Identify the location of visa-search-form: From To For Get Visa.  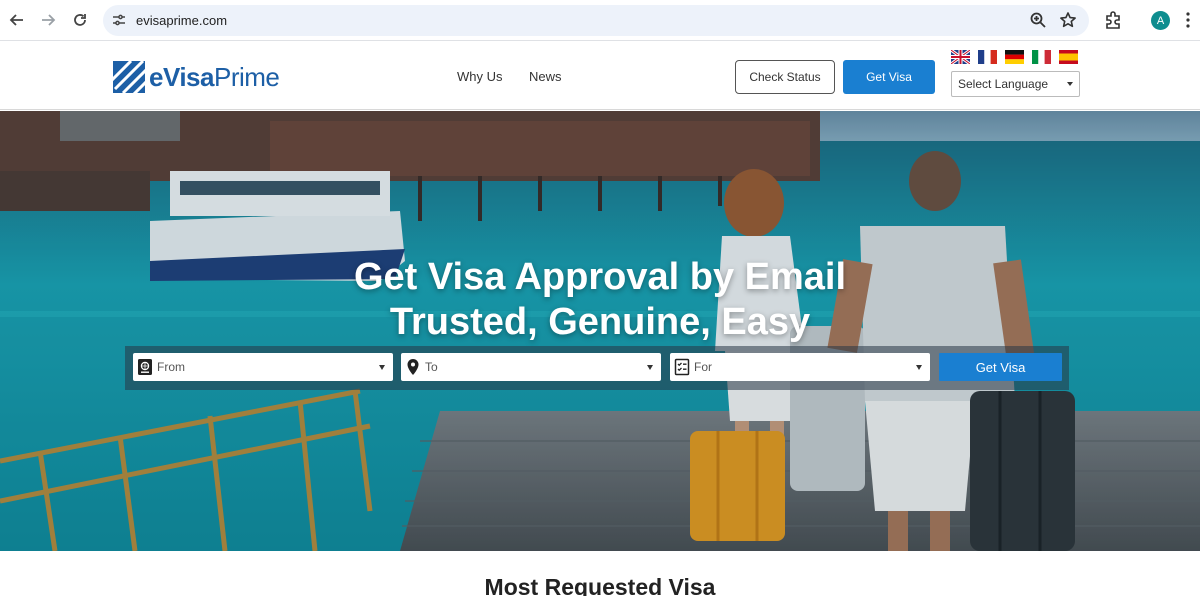
(597, 368).